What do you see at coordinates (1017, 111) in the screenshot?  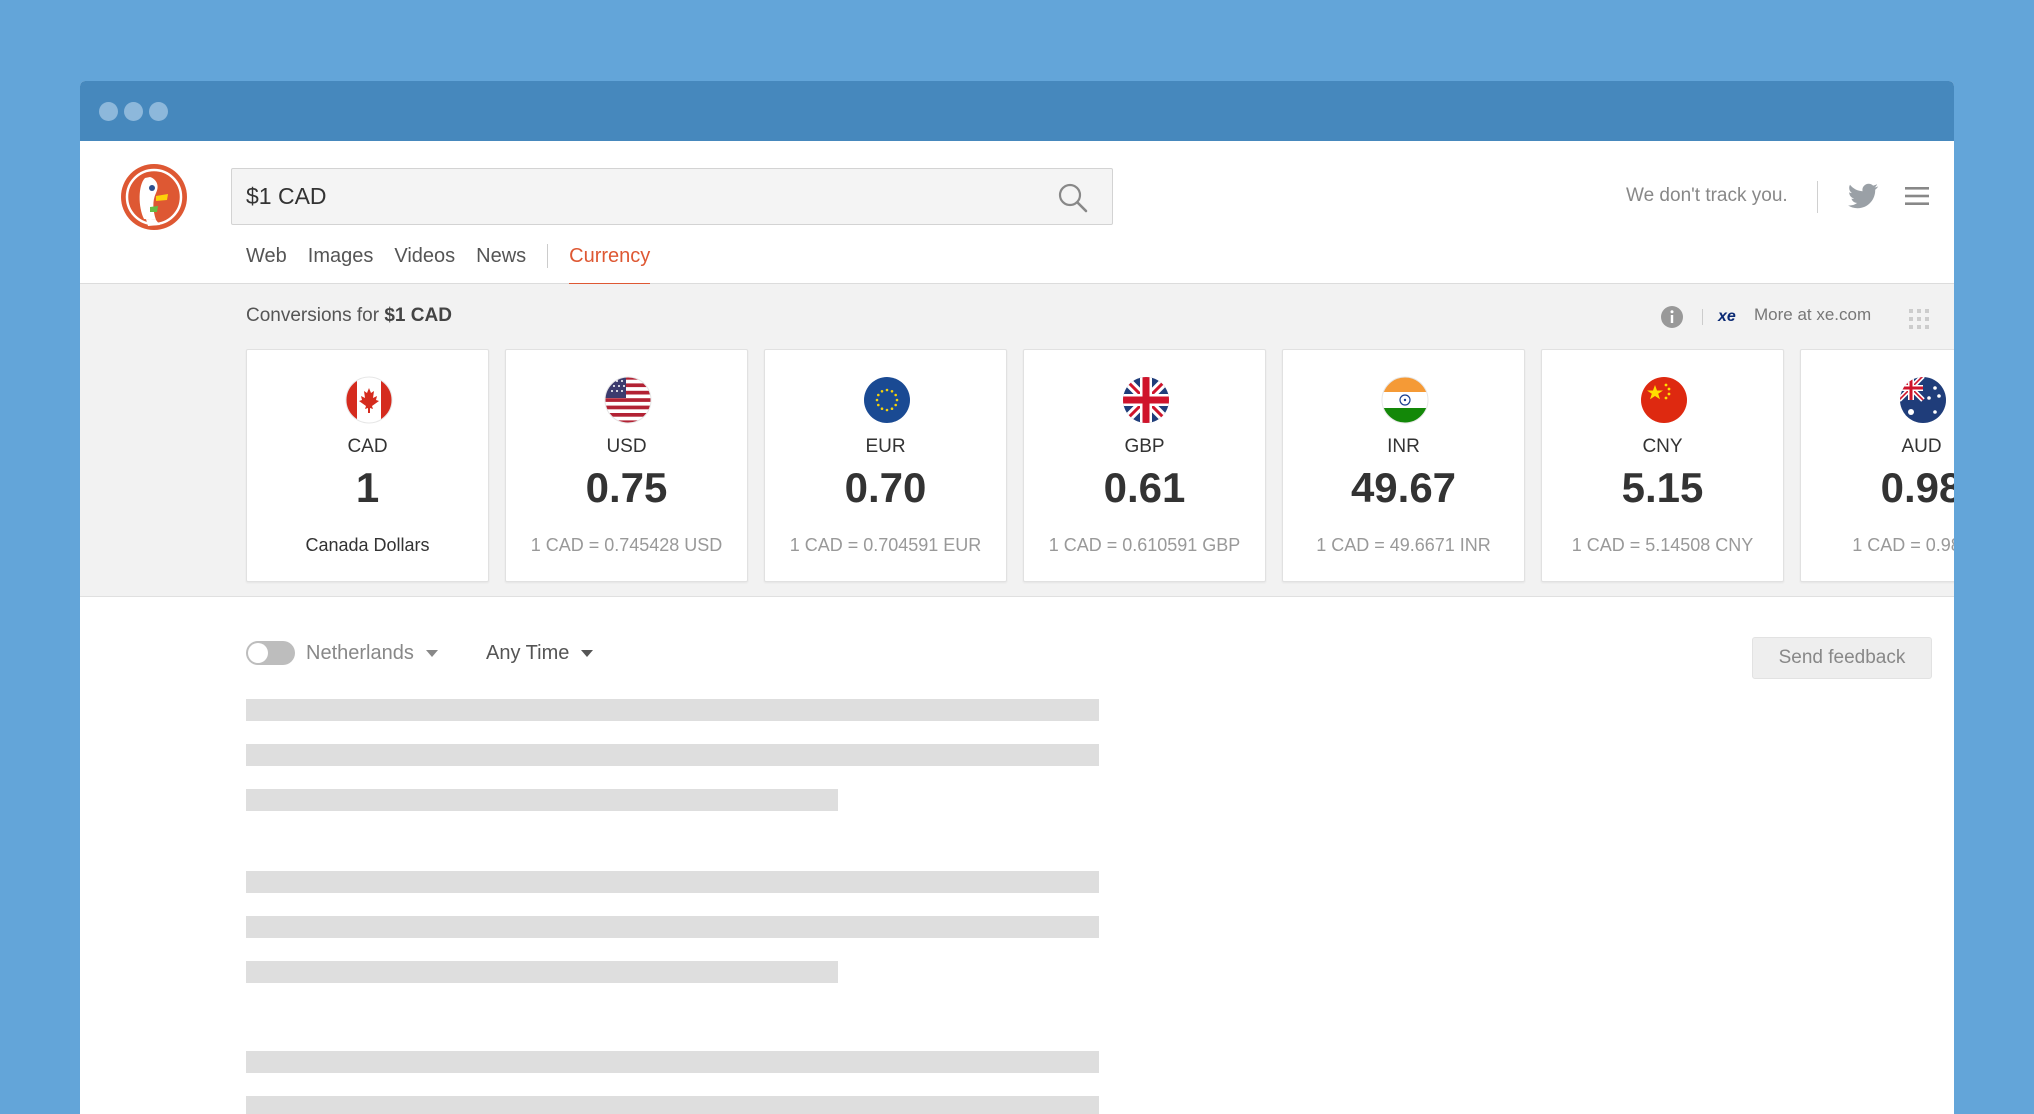 I see `title-bar` at bounding box center [1017, 111].